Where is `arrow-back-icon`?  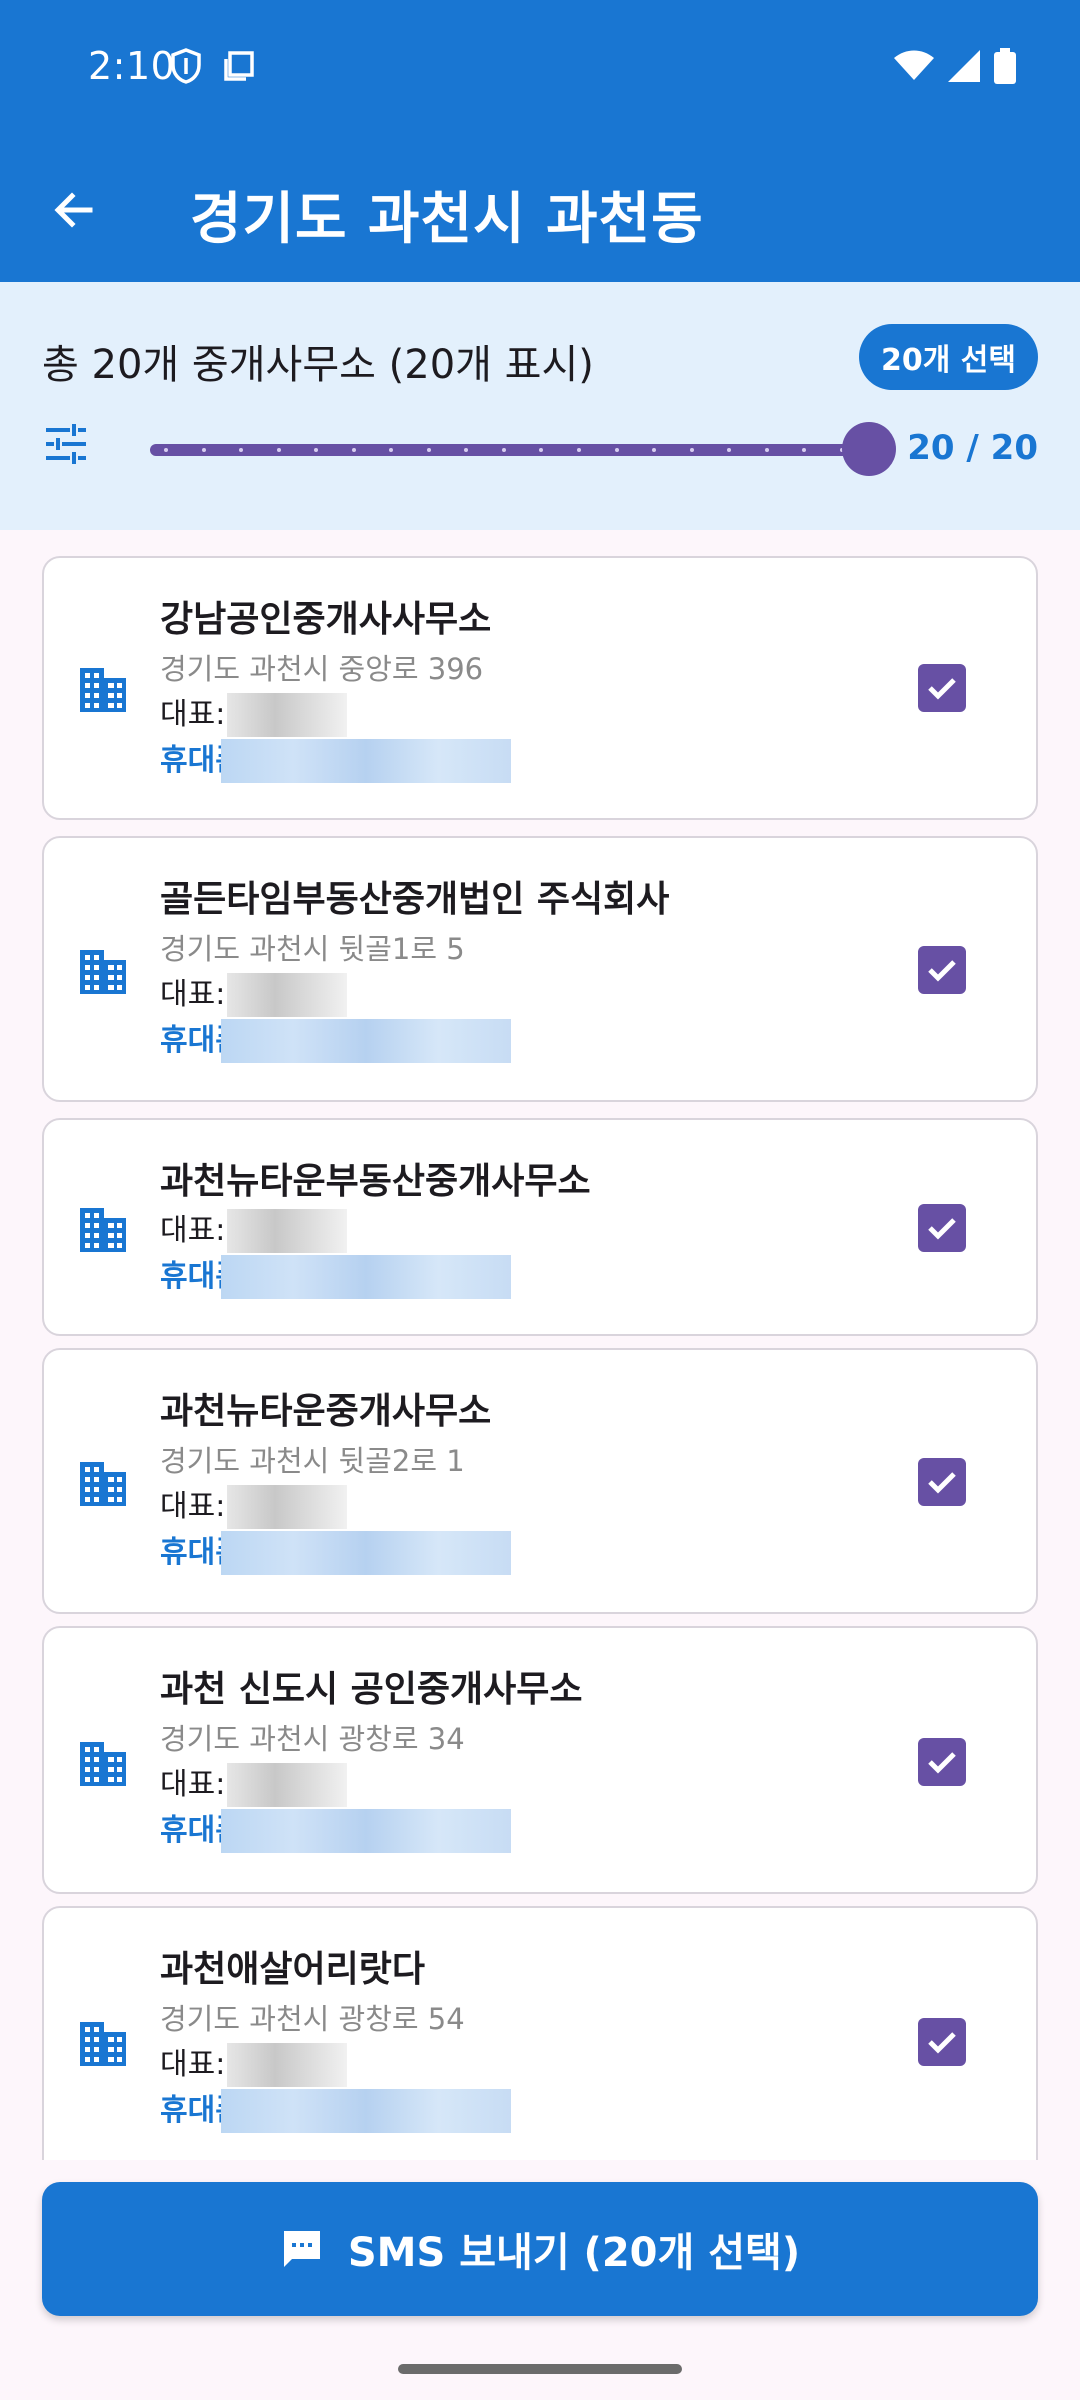
arrow-back-icon is located at coordinates (73, 210).